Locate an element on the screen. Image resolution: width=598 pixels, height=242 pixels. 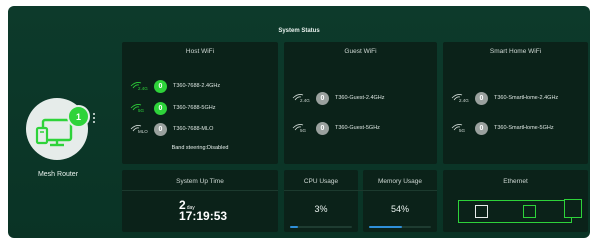
host-wifi-row-5g: 5G 0 T360-7688-5GHz is located at coordinates (173, 108).